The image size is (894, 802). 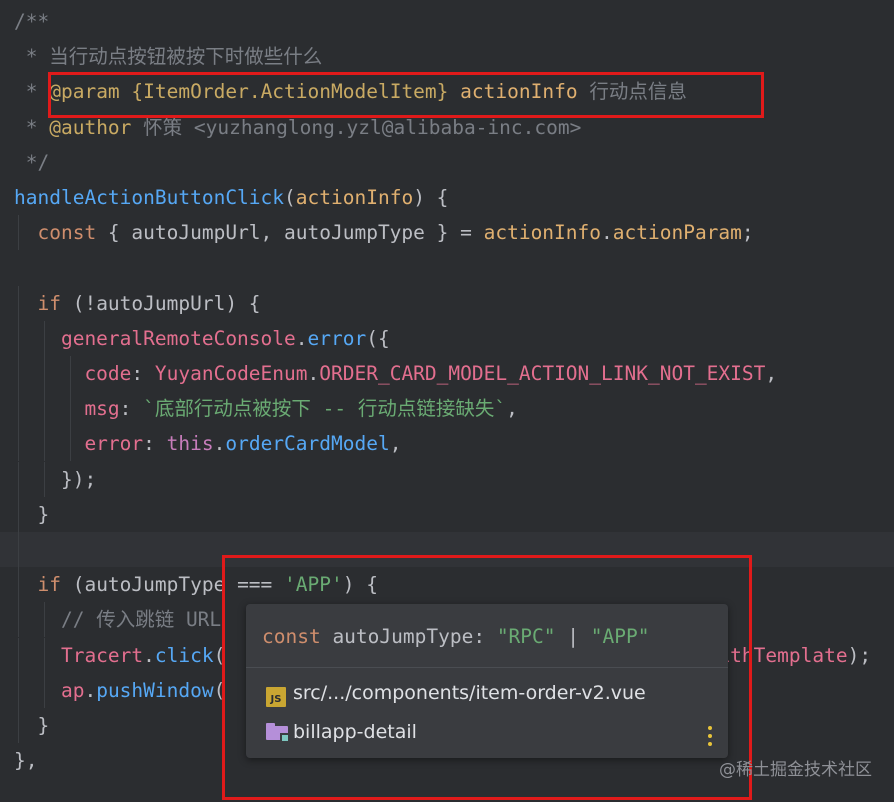 I want to click on code-text: /**, so click(x=31, y=21).